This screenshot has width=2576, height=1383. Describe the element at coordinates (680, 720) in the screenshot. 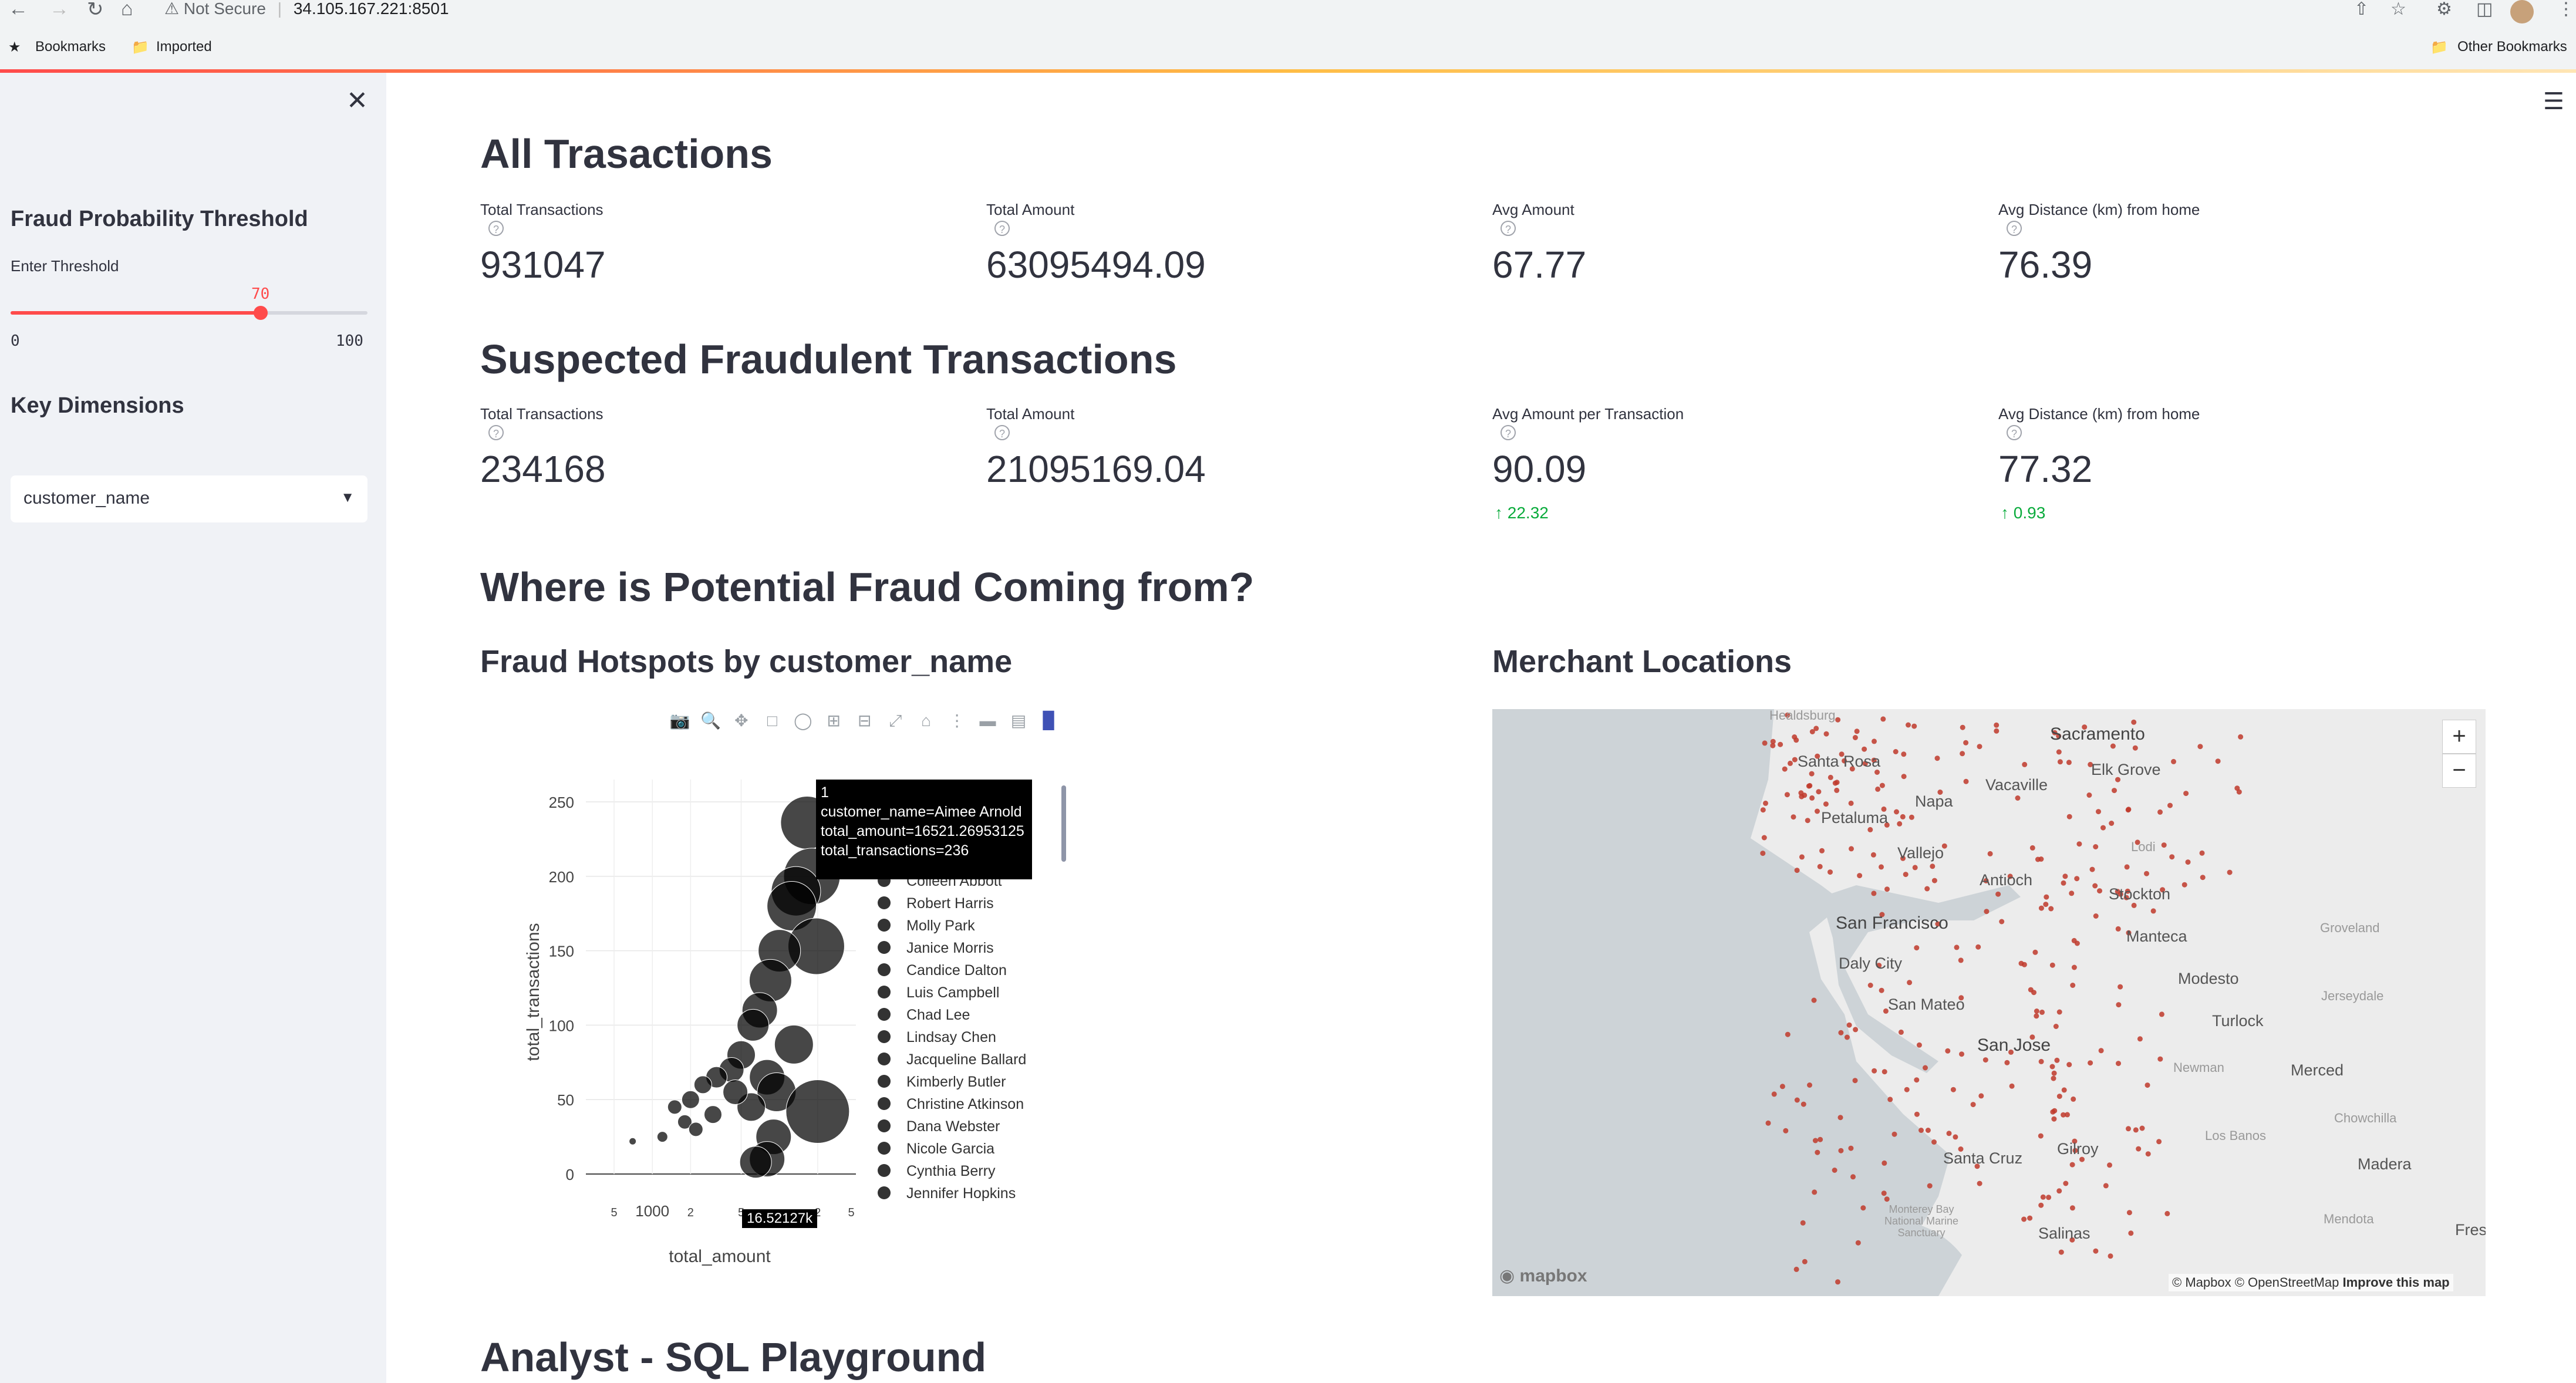

I see `camera-icon: 📷` at that location.